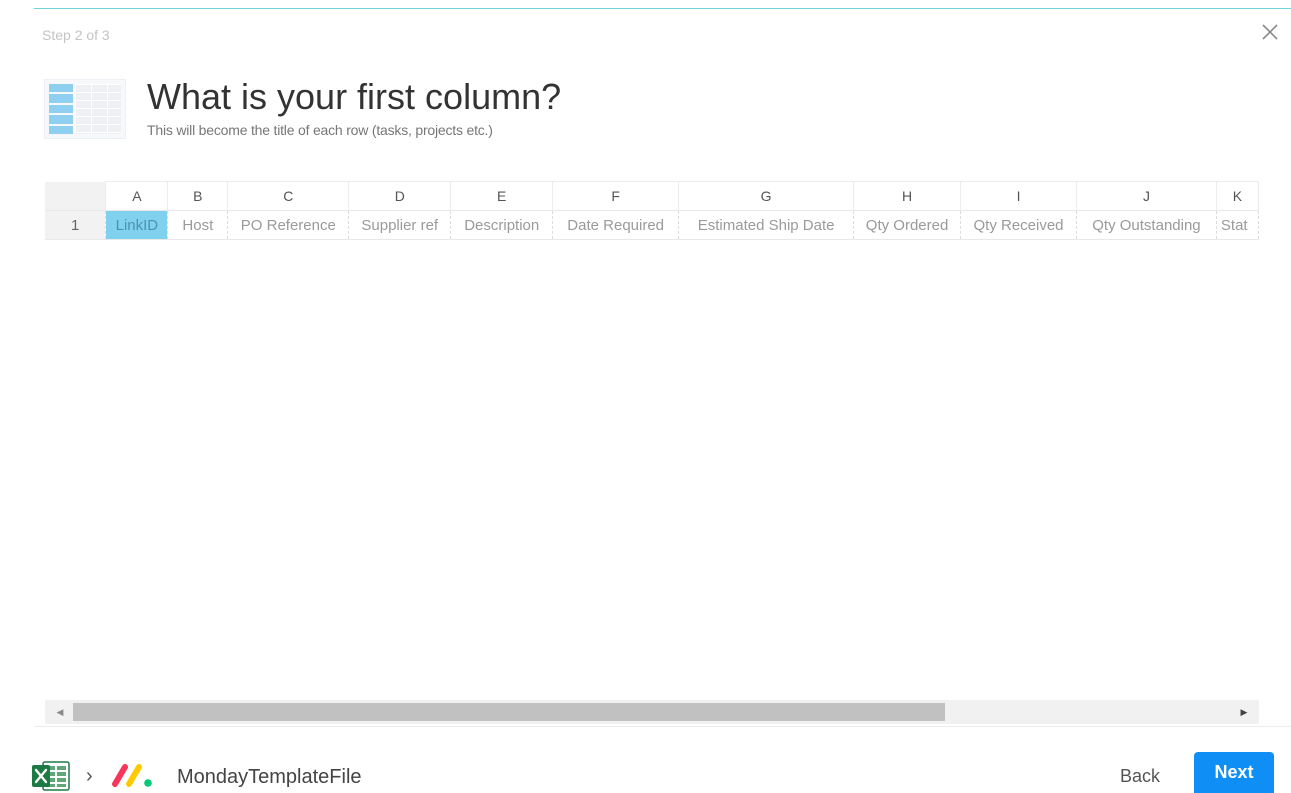 Image resolution: width=1291 pixels, height=793 pixels. I want to click on excel-icon, so click(51, 776).